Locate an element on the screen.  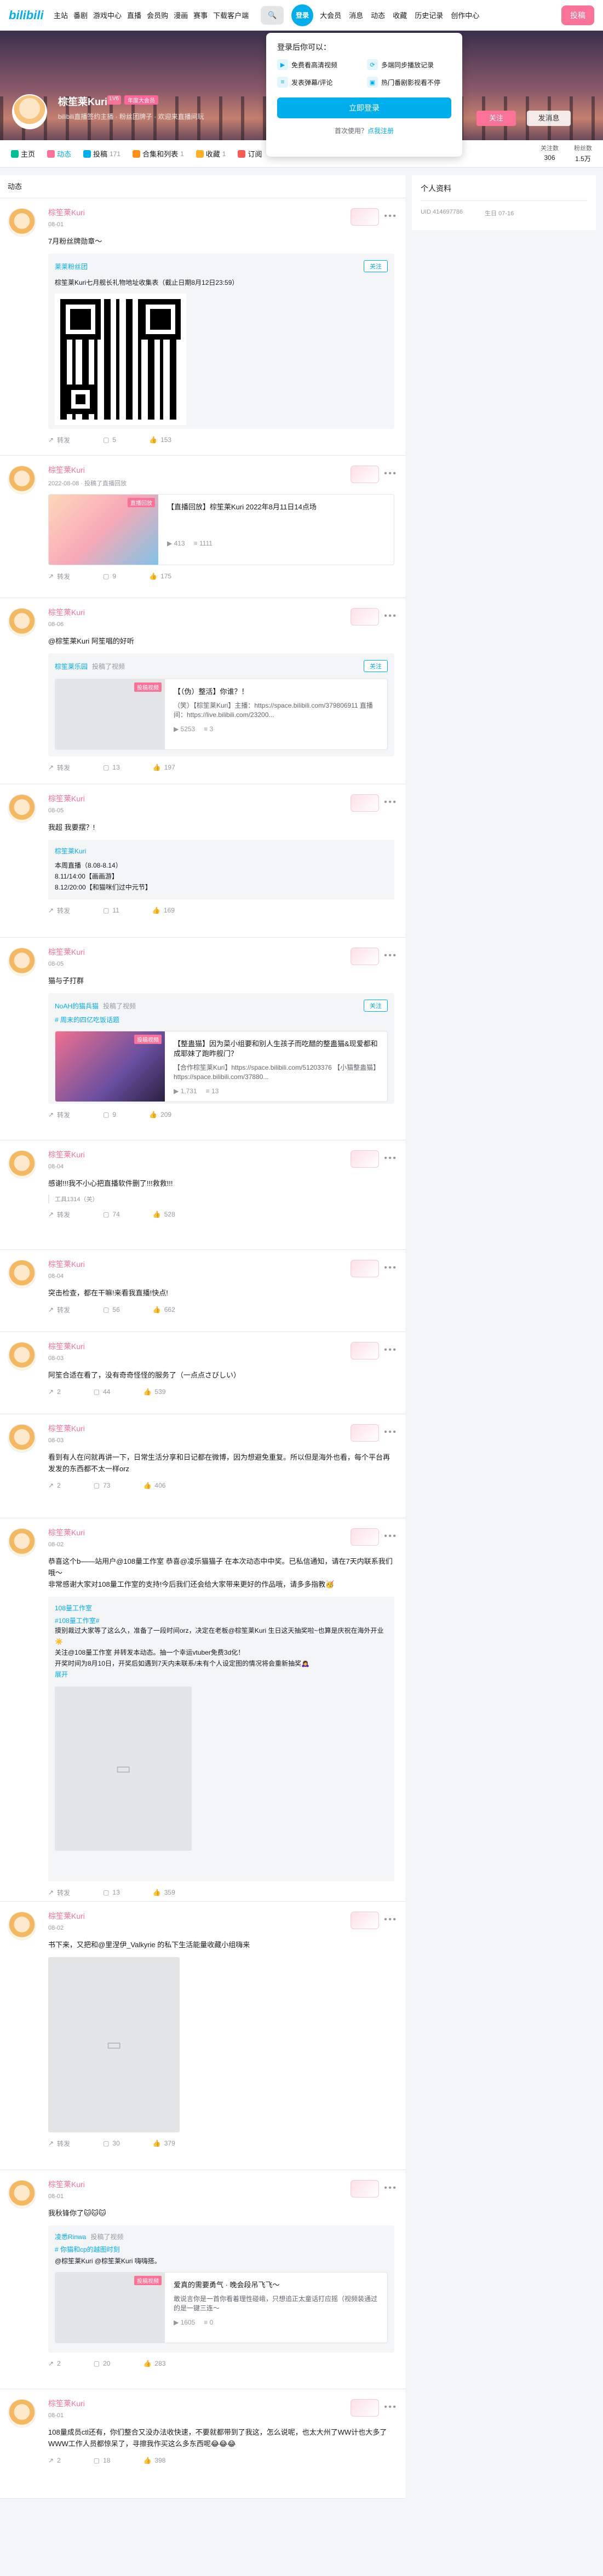
forward-author: 莱莱粉丝团 is located at coordinates (71, 267).